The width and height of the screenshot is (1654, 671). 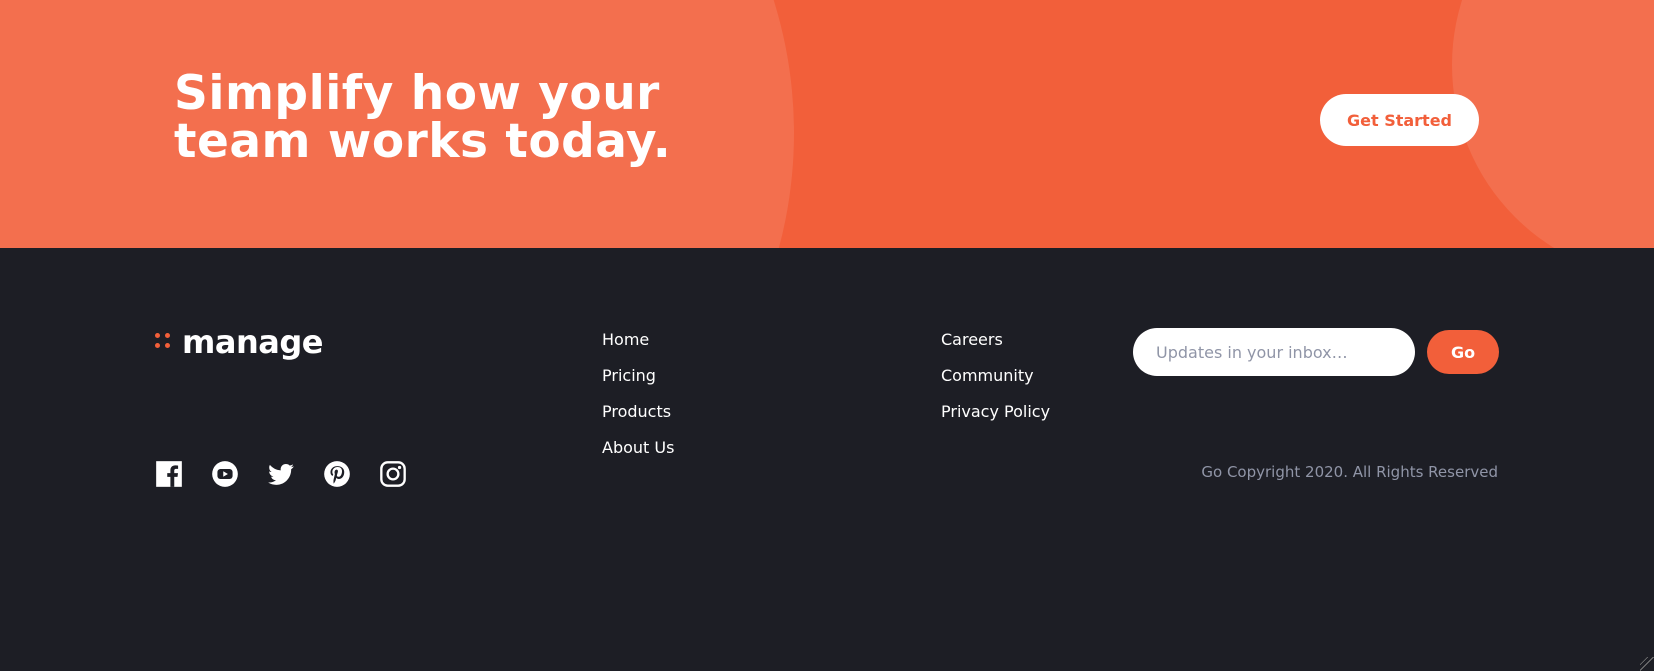 What do you see at coordinates (1399, 120) in the screenshot?
I see `get-started-button: Get Started` at bounding box center [1399, 120].